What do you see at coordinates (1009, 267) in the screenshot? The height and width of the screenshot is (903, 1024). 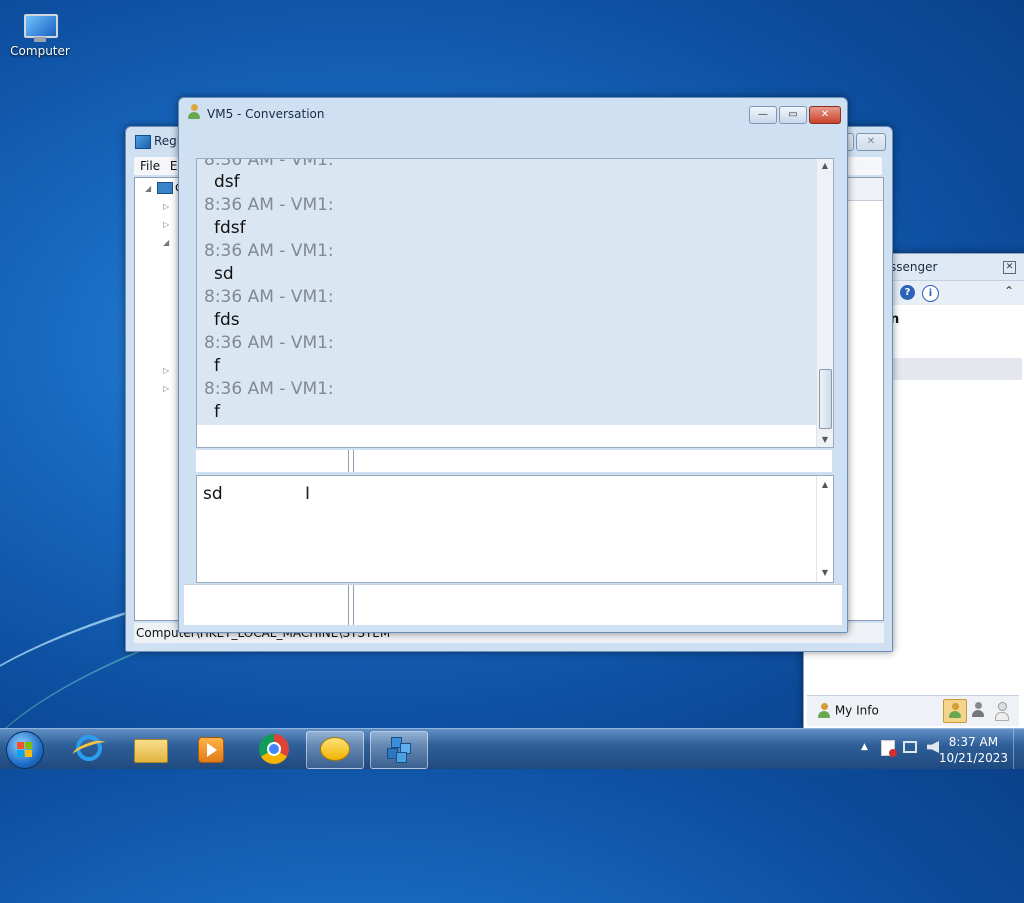 I see `close-icon: ✕` at bounding box center [1009, 267].